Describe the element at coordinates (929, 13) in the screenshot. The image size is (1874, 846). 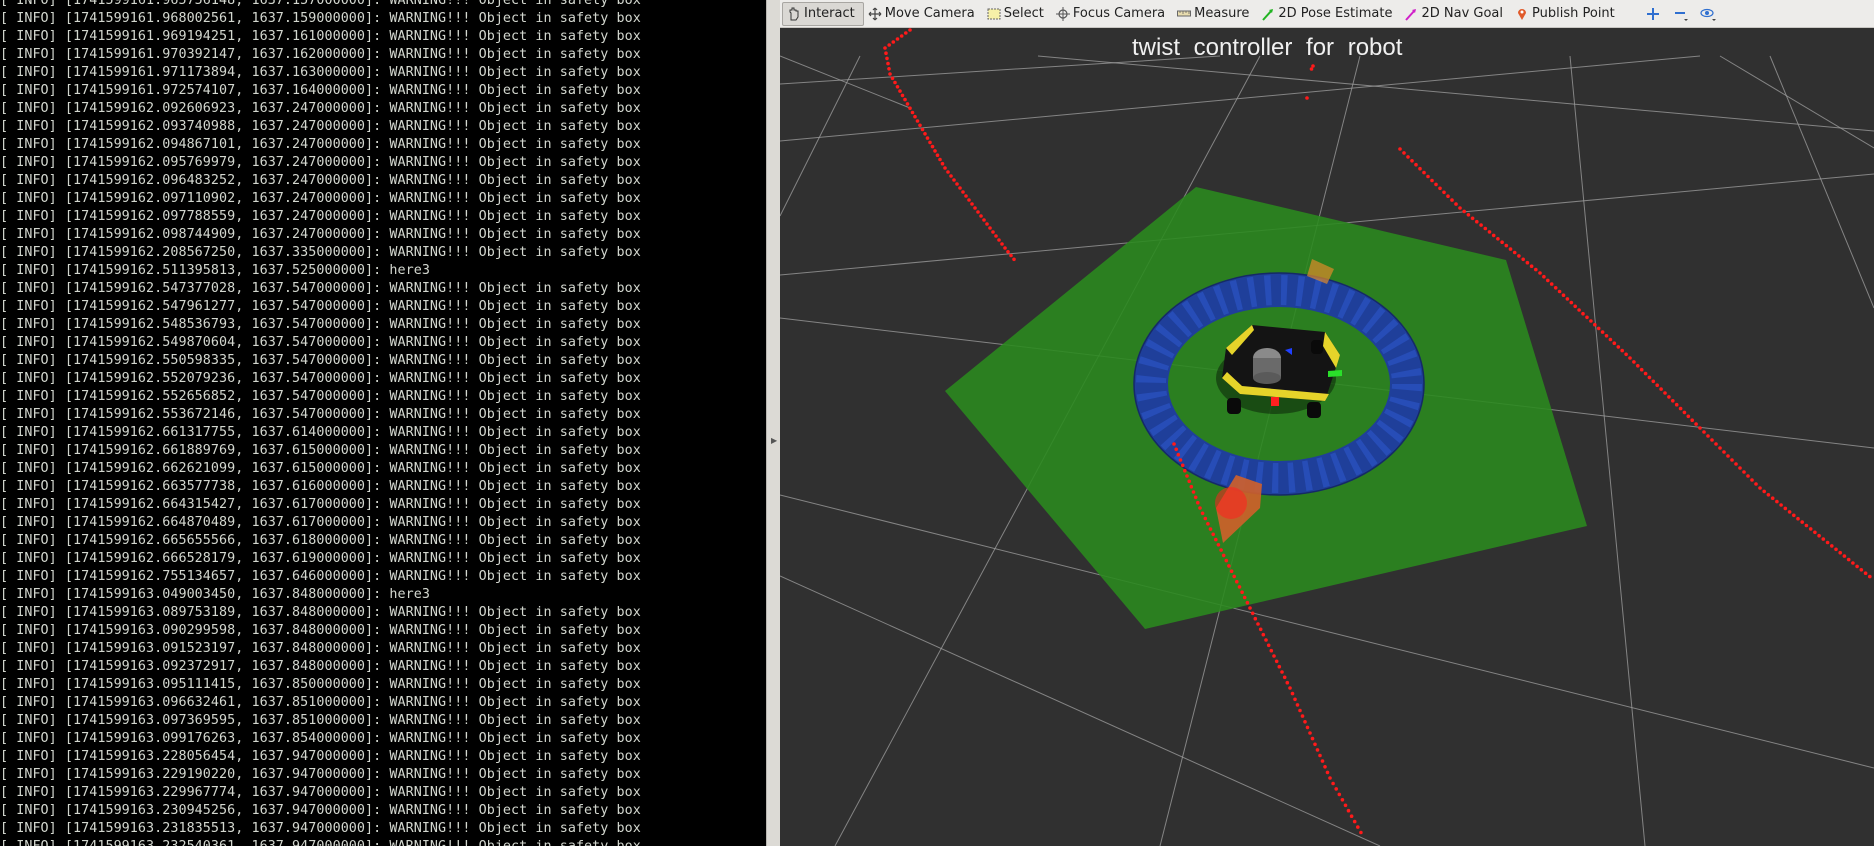
I see `move-camera-label: Move Camera` at that location.